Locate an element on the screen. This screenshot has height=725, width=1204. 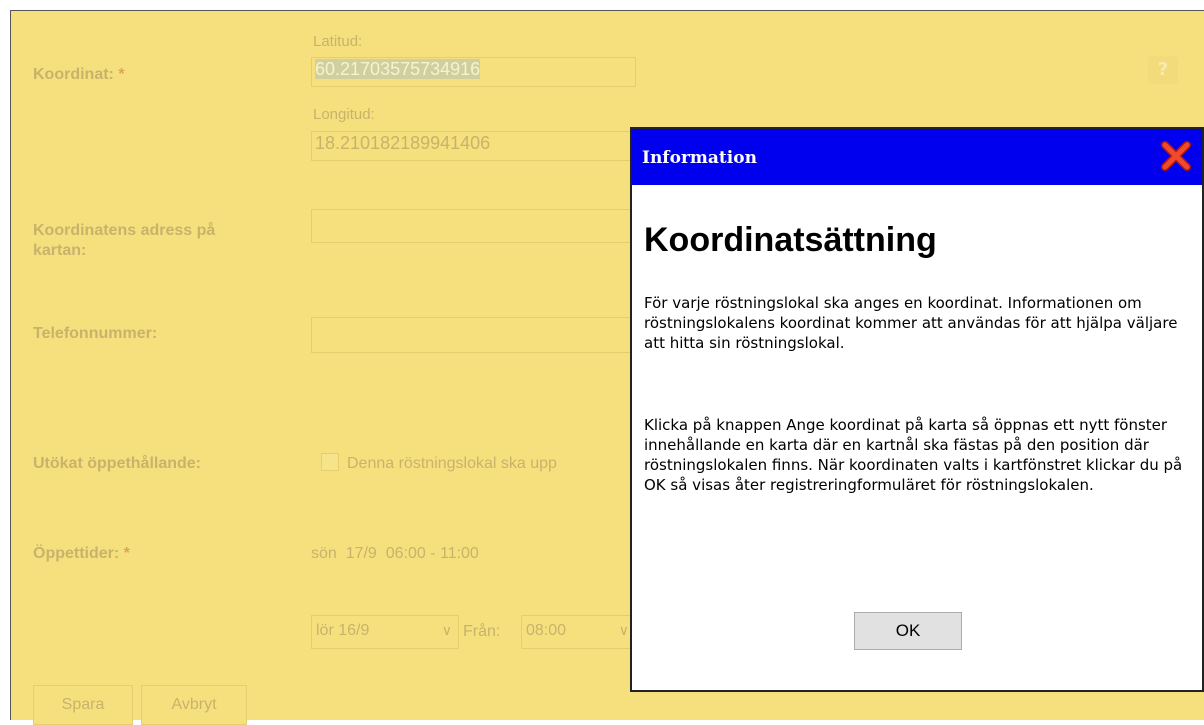
help-icon: ? is located at coordinates (1163, 70).